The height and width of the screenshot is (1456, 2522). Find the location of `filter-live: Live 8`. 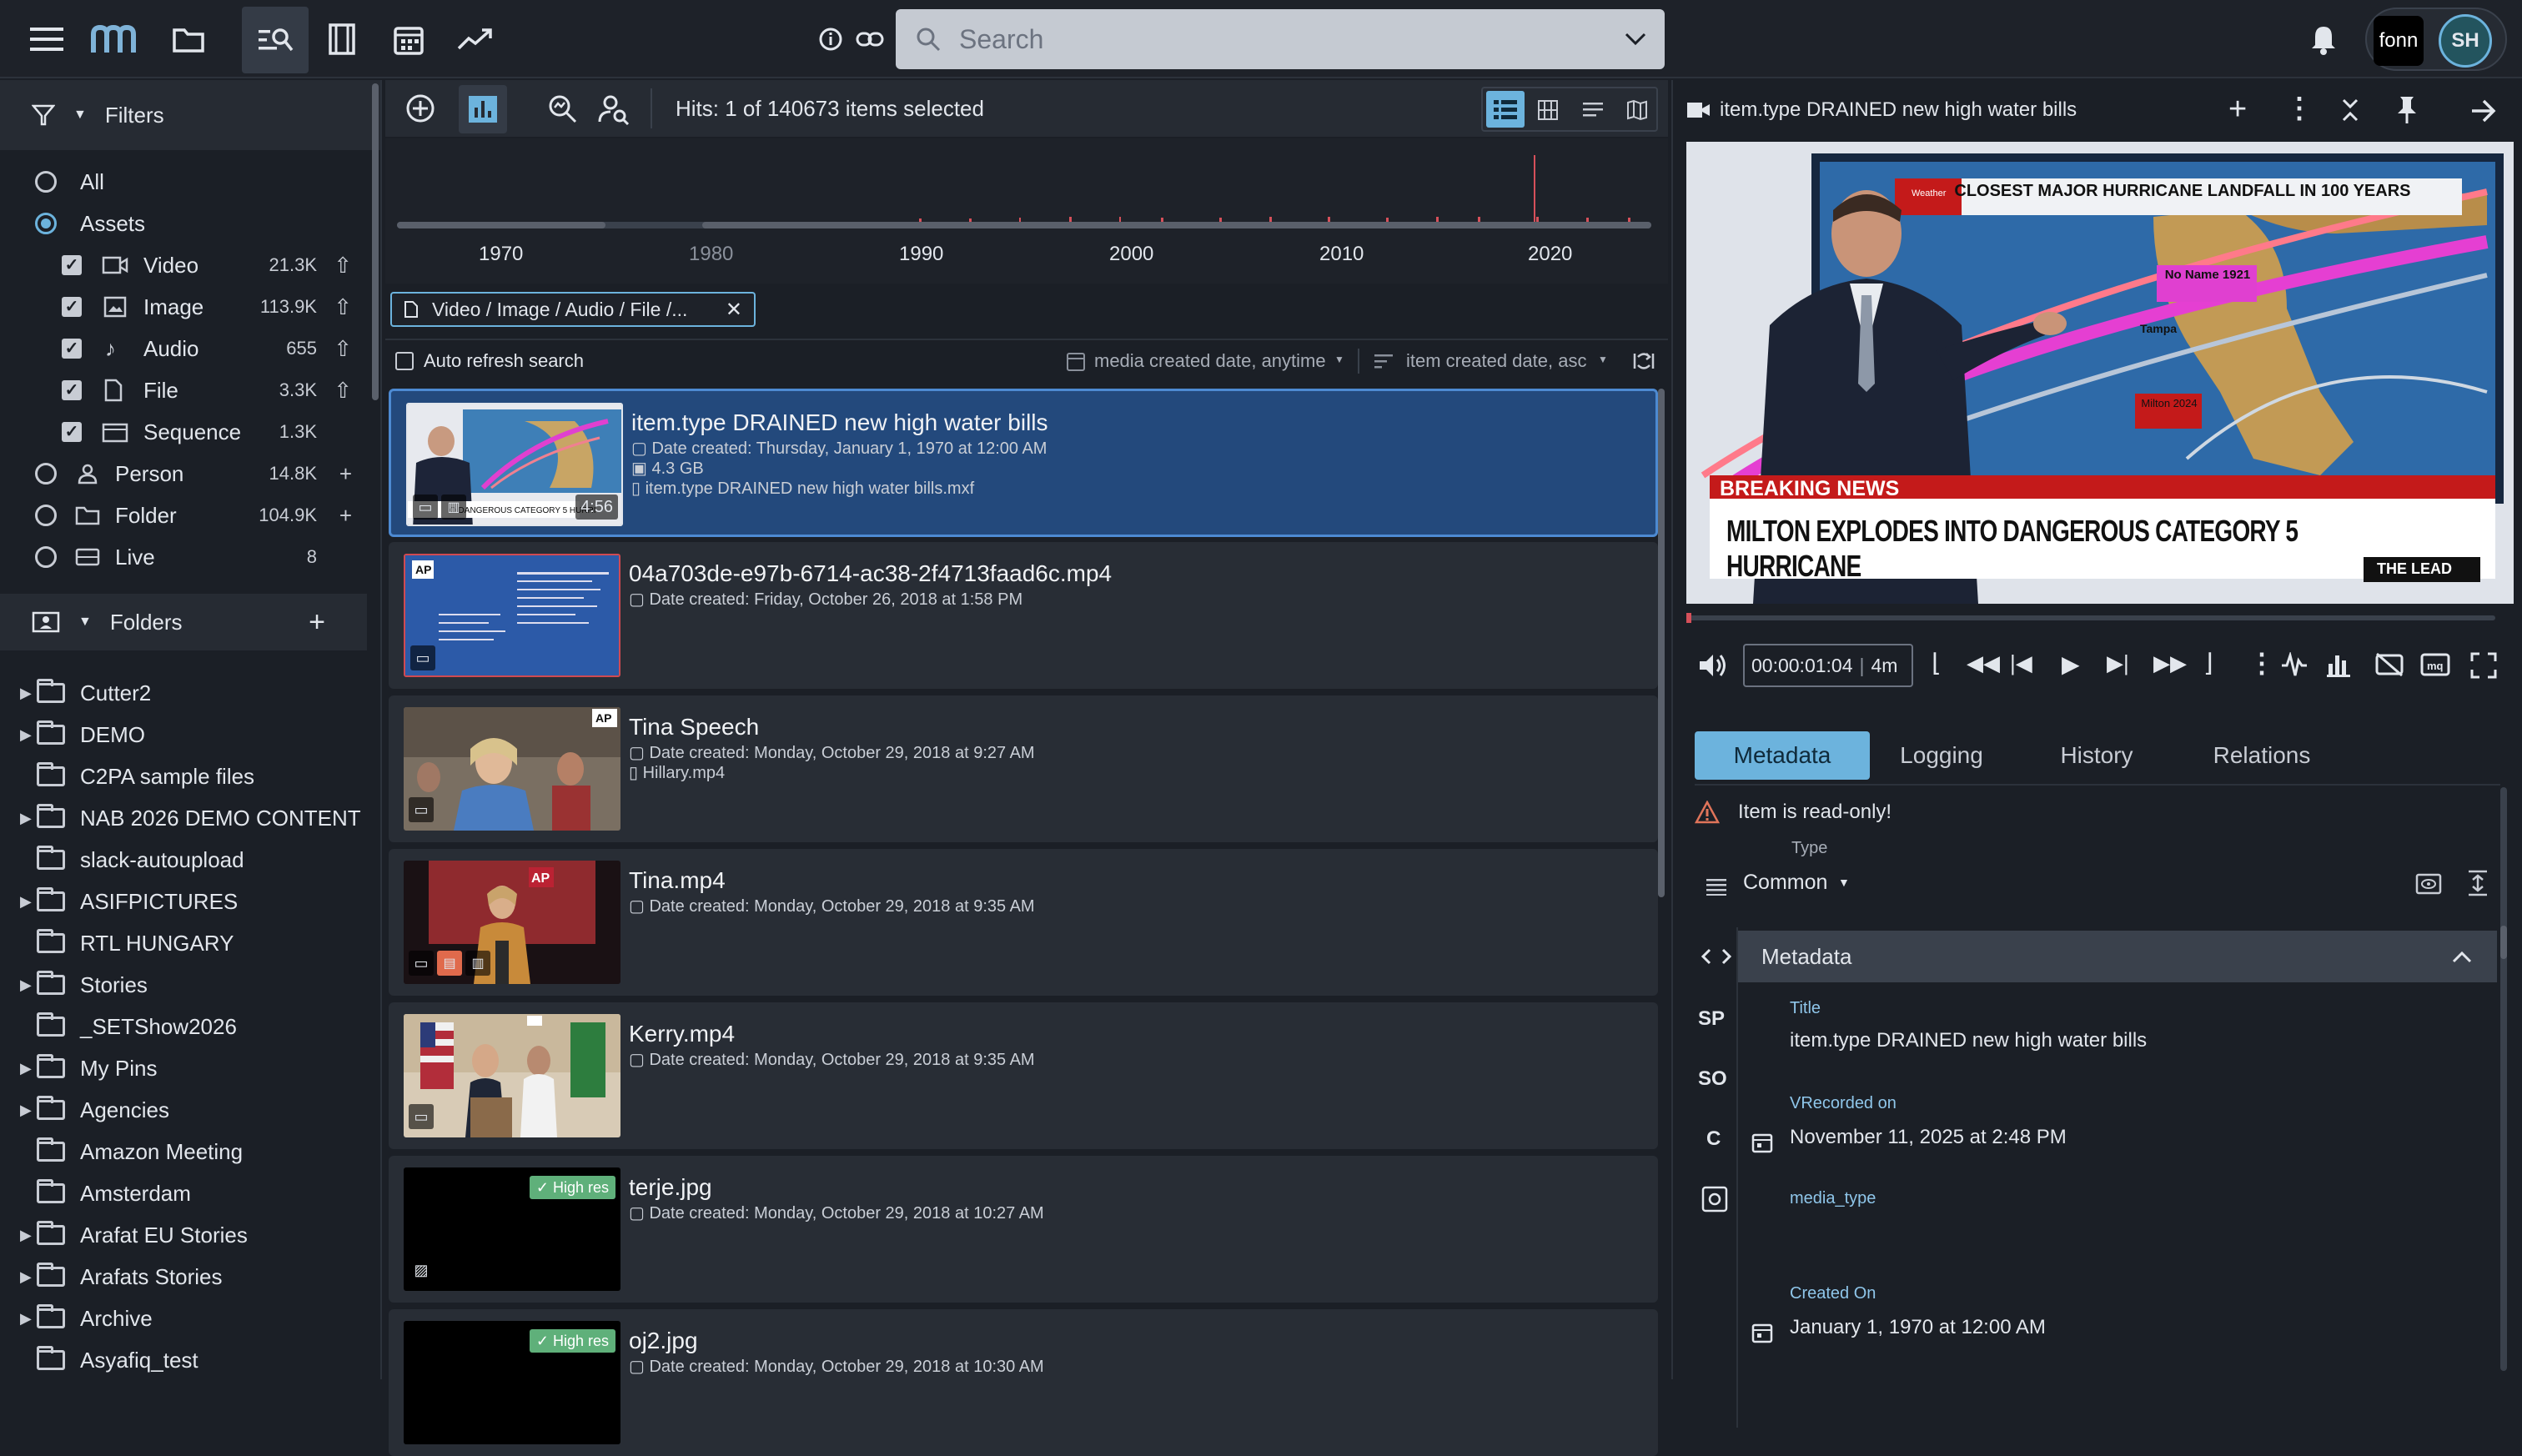

filter-live: Live 8 is located at coordinates (183, 557).